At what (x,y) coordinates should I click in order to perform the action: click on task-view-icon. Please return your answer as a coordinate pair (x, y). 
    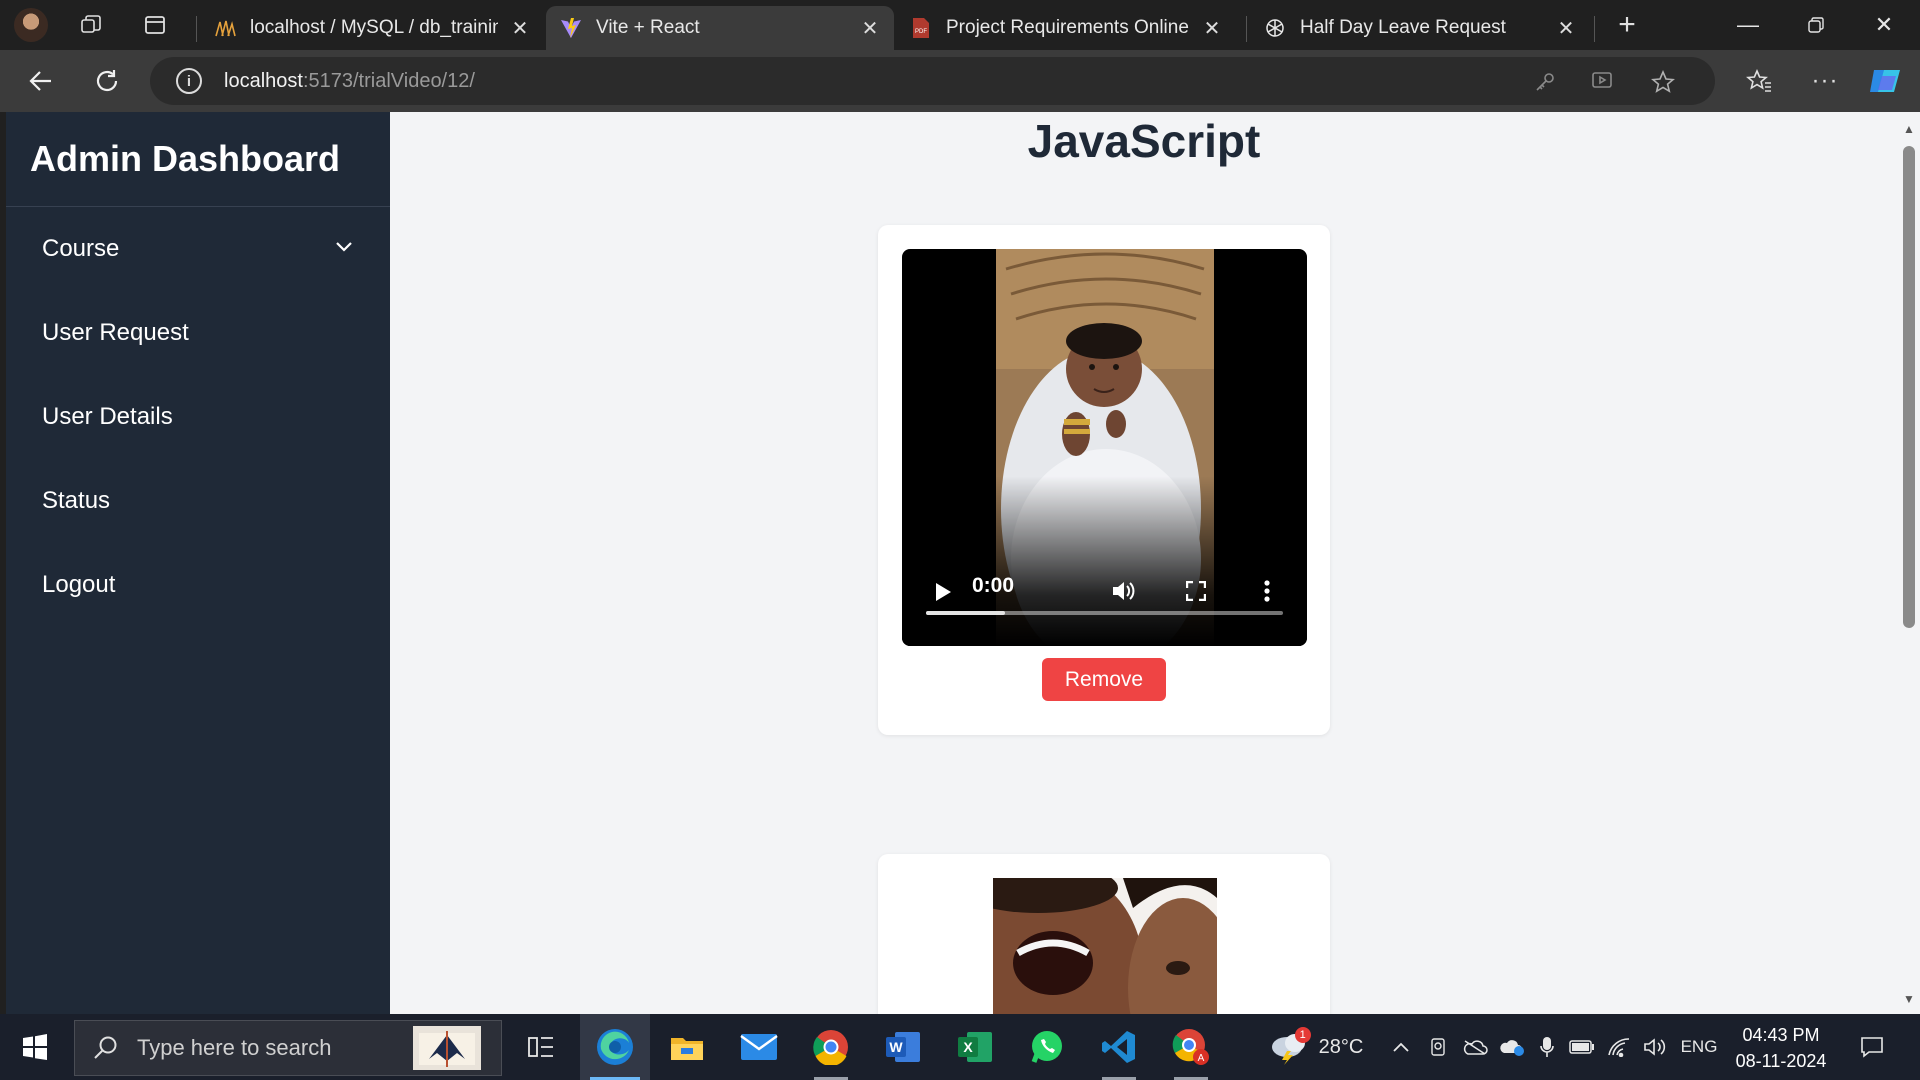
    Looking at the image, I should click on (541, 1047).